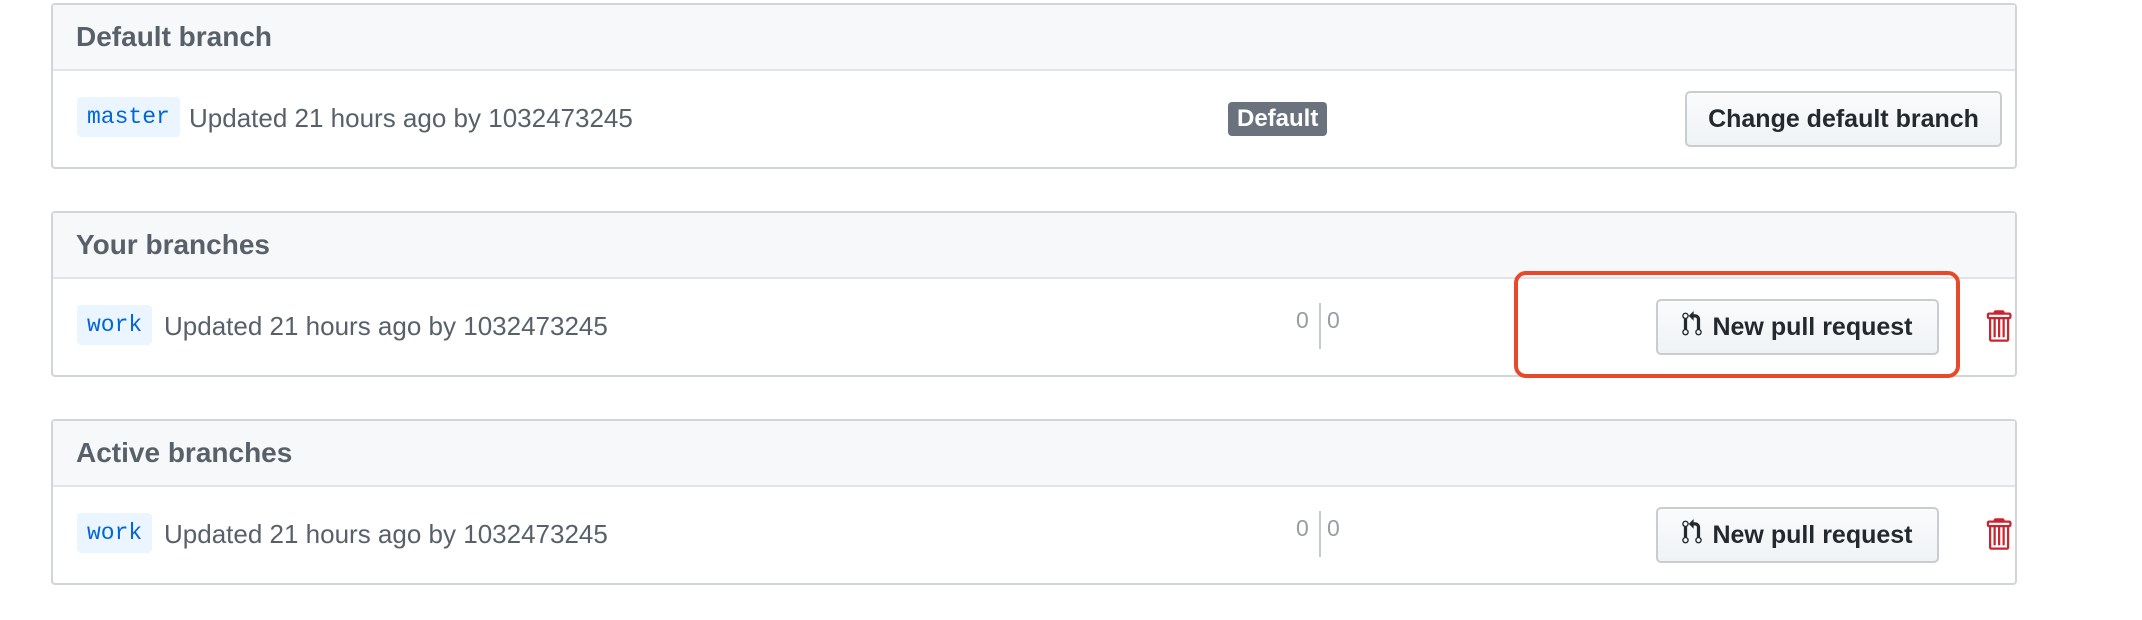 The image size is (2142, 620). What do you see at coordinates (128, 117) in the screenshot?
I see `branch-name-link: master` at bounding box center [128, 117].